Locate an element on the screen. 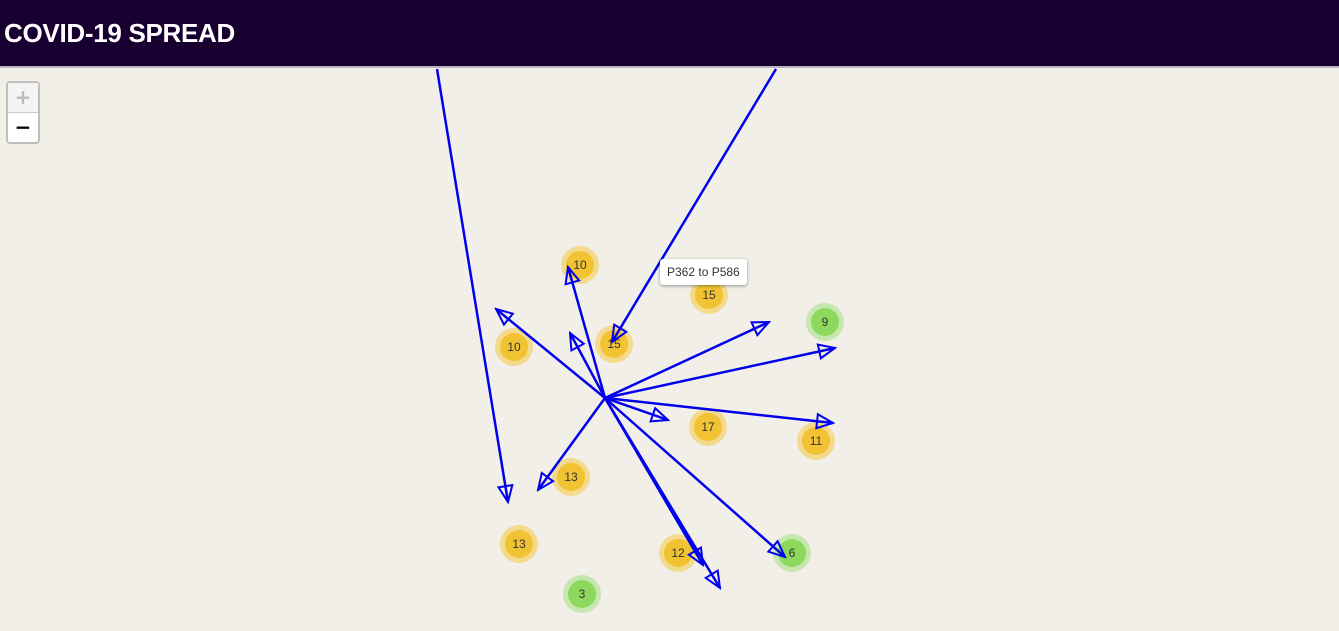  cluster-count: 17 is located at coordinates (708, 427).